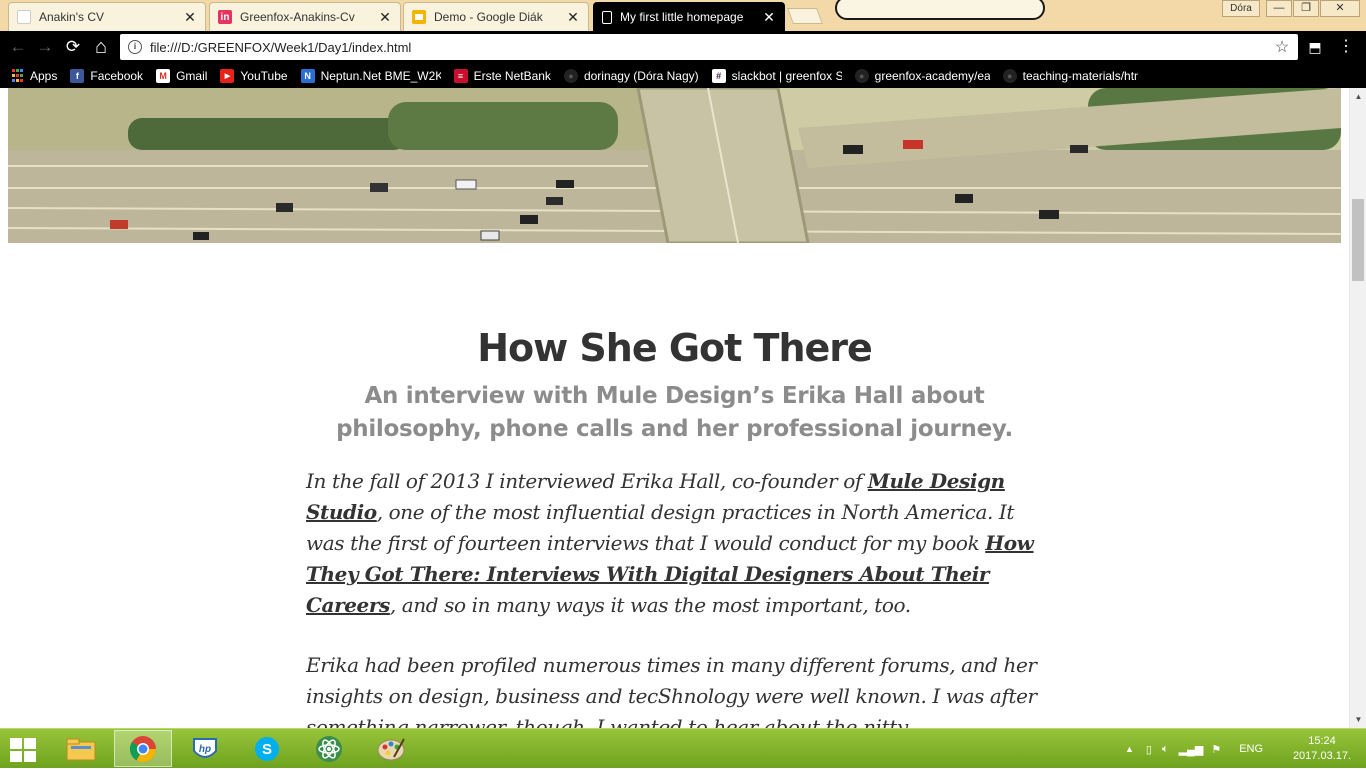  I want to click on new-tab-button, so click(805, 16).